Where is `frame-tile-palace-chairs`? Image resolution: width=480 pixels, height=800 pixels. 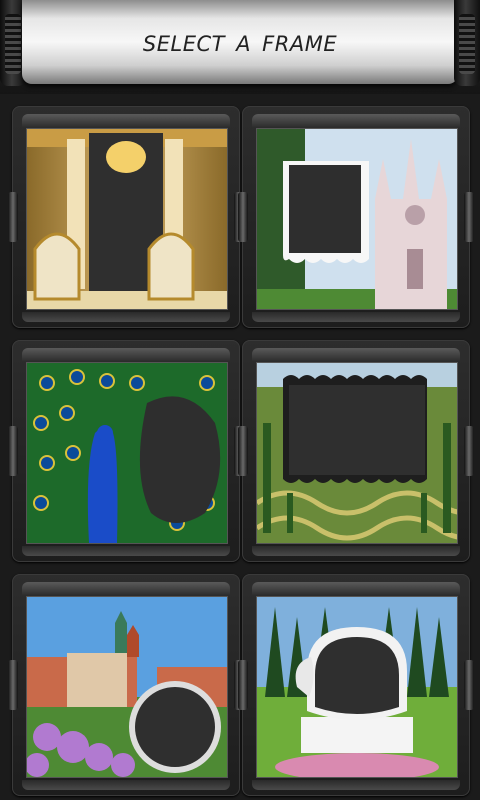 frame-tile-palace-chairs is located at coordinates (126, 217).